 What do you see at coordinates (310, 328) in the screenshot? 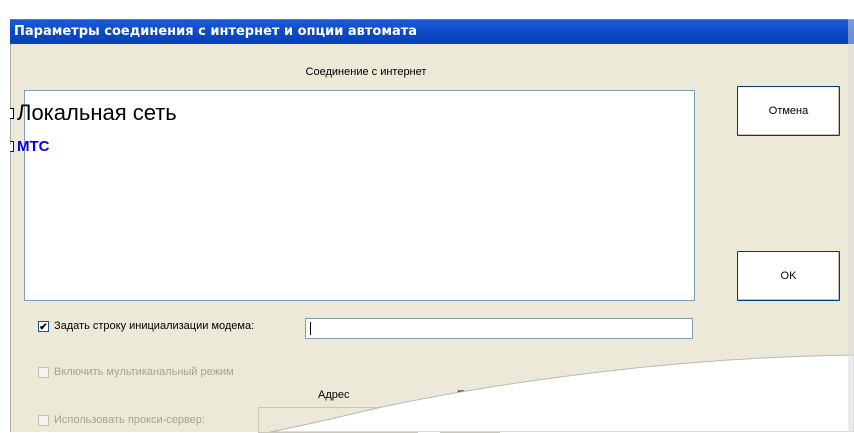
I see `text-caret` at bounding box center [310, 328].